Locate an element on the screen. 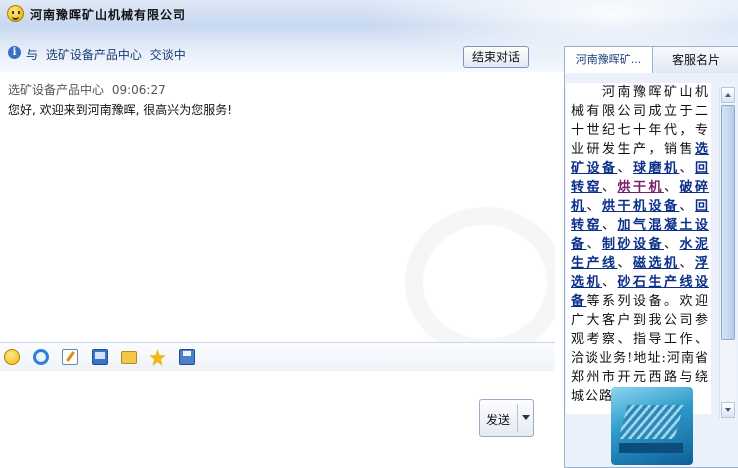  intro-scrollbar is located at coordinates (727, 252).